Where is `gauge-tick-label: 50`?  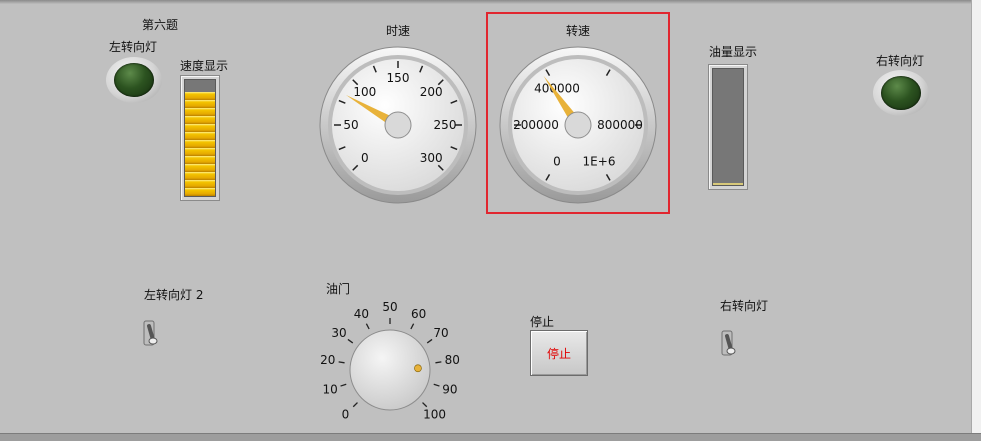
gauge-tick-label: 50 is located at coordinates (350, 125).